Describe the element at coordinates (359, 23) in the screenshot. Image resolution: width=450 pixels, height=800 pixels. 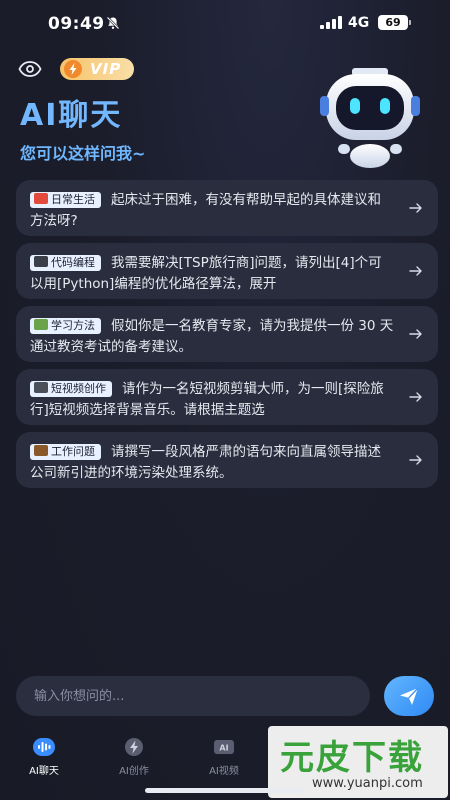
I see `network-type: 4G` at that location.